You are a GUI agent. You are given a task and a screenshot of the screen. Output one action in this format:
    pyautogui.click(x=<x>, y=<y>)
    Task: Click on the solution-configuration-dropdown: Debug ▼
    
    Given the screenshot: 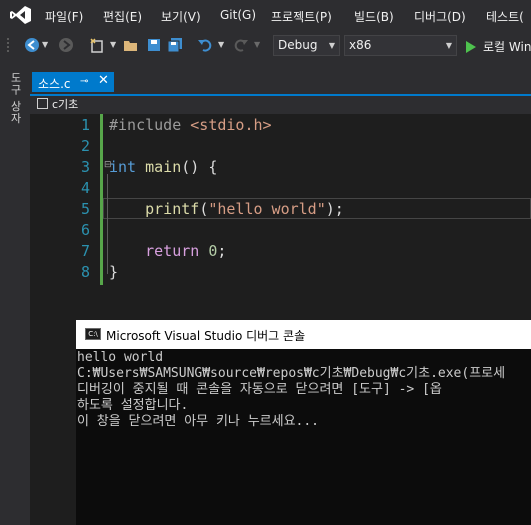 What is the action you would take?
    pyautogui.click(x=306, y=45)
    